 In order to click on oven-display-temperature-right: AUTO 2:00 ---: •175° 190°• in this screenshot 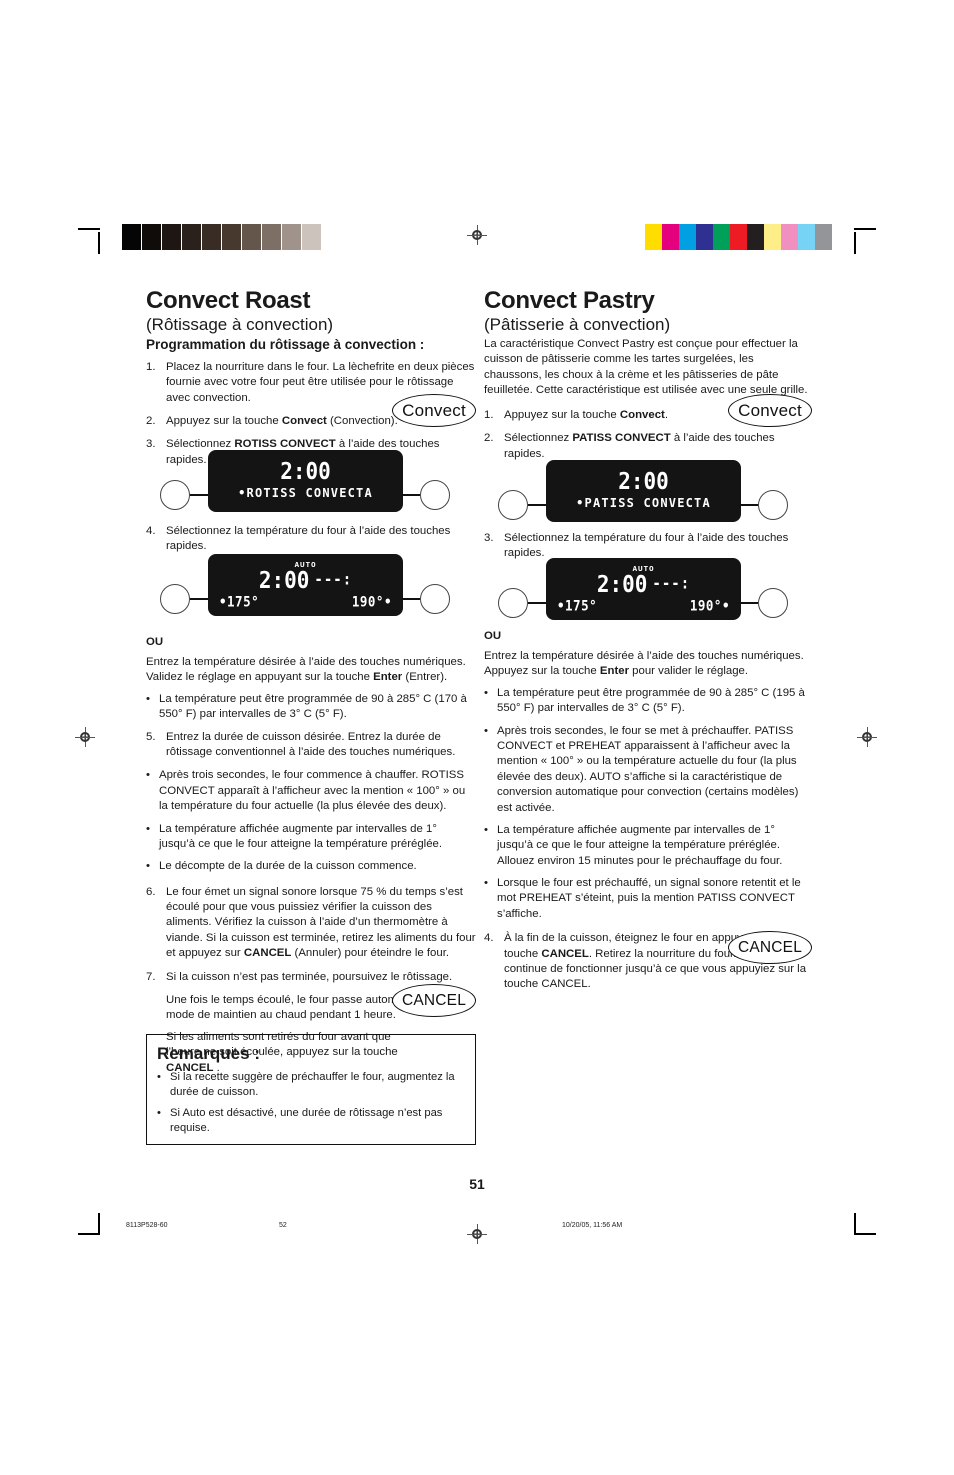, I will do `click(643, 594)`.